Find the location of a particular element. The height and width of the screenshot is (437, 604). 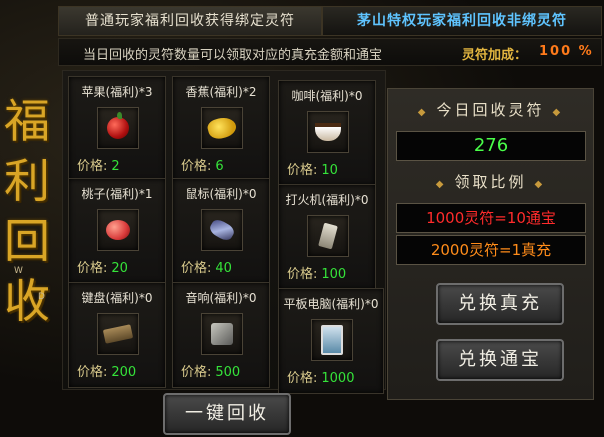

tab-normal-player: 普通玩家福利回收获得绑定灵符 is located at coordinates (190, 21).